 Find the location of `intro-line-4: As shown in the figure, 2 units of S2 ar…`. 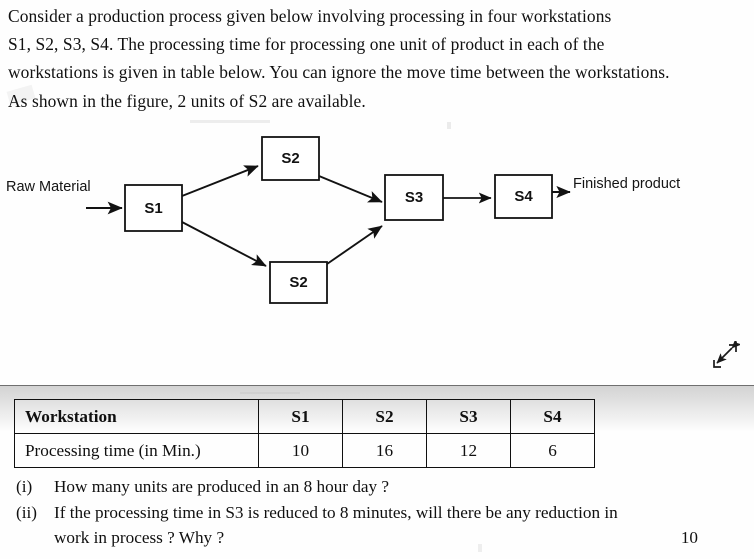

intro-line-4: As shown in the figure, 2 units of S2 ar… is located at coordinates (187, 100).